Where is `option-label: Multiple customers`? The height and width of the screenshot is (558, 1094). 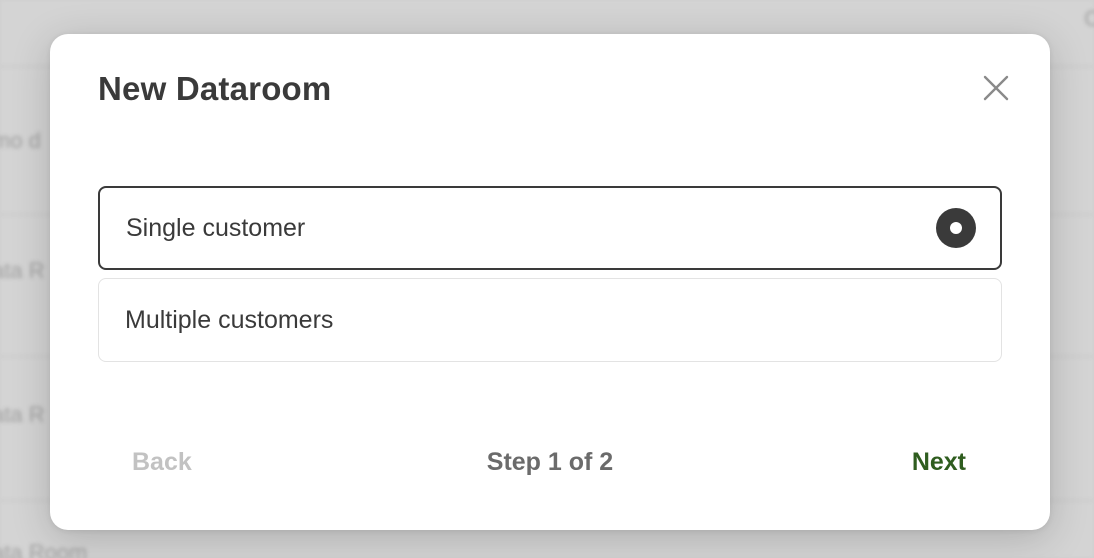
option-label: Multiple customers is located at coordinates (229, 319).